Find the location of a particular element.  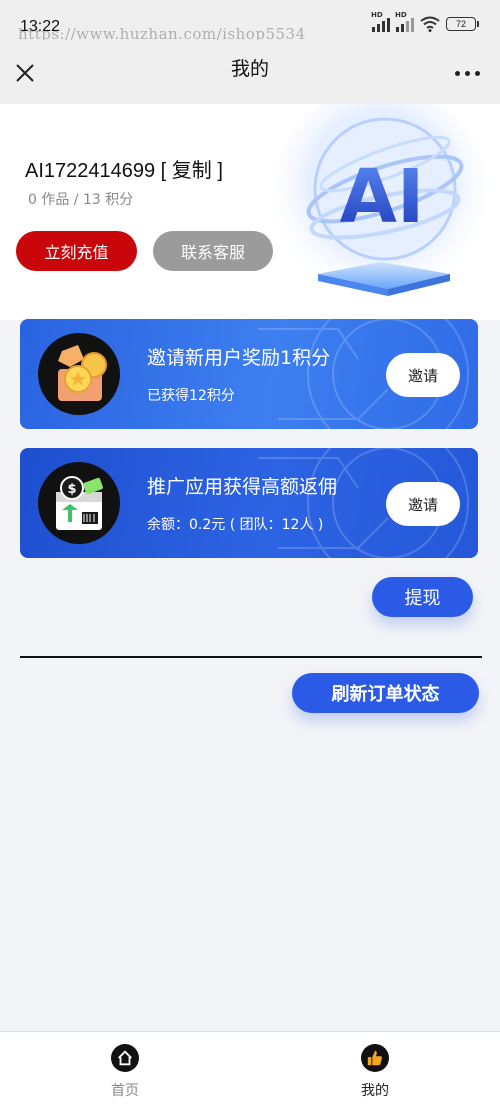

battery-icon: 72 is located at coordinates (462, 24).